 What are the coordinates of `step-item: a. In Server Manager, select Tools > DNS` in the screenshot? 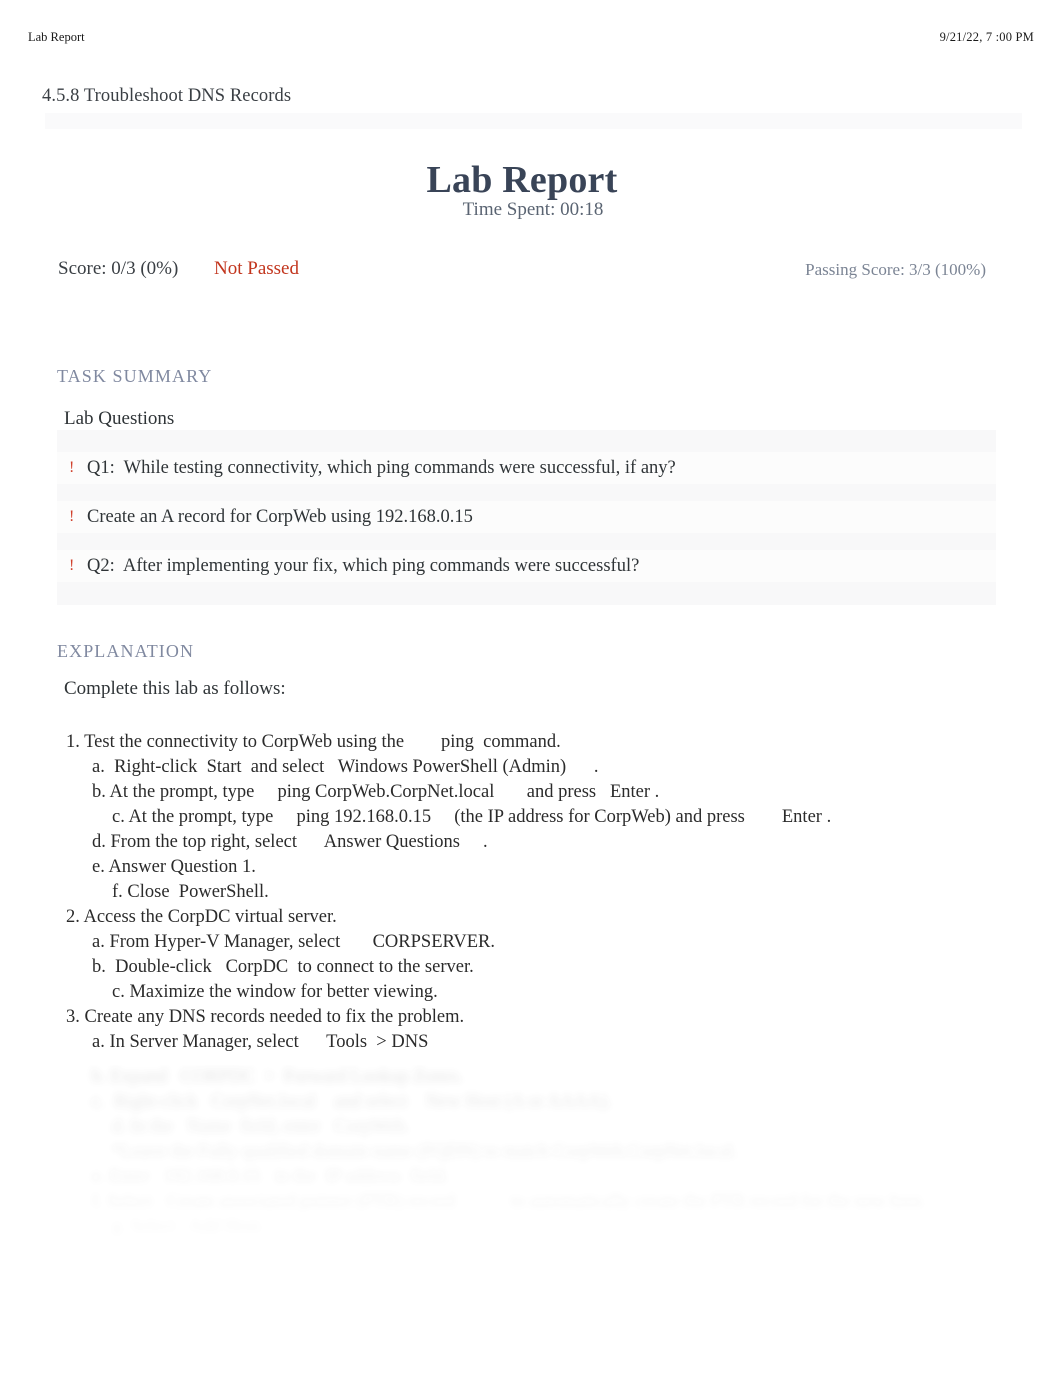 It's located at (260, 1042).